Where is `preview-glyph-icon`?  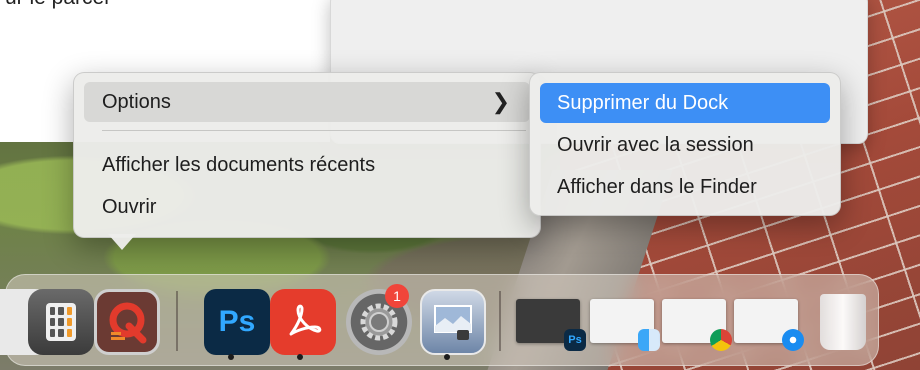
preview-glyph-icon is located at coordinates (453, 322).